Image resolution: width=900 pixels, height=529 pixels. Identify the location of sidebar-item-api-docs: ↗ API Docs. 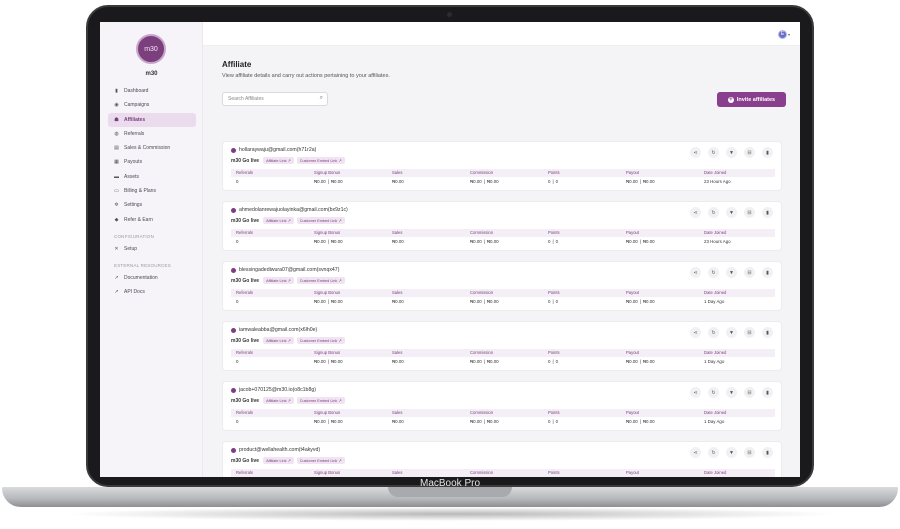
(152, 292).